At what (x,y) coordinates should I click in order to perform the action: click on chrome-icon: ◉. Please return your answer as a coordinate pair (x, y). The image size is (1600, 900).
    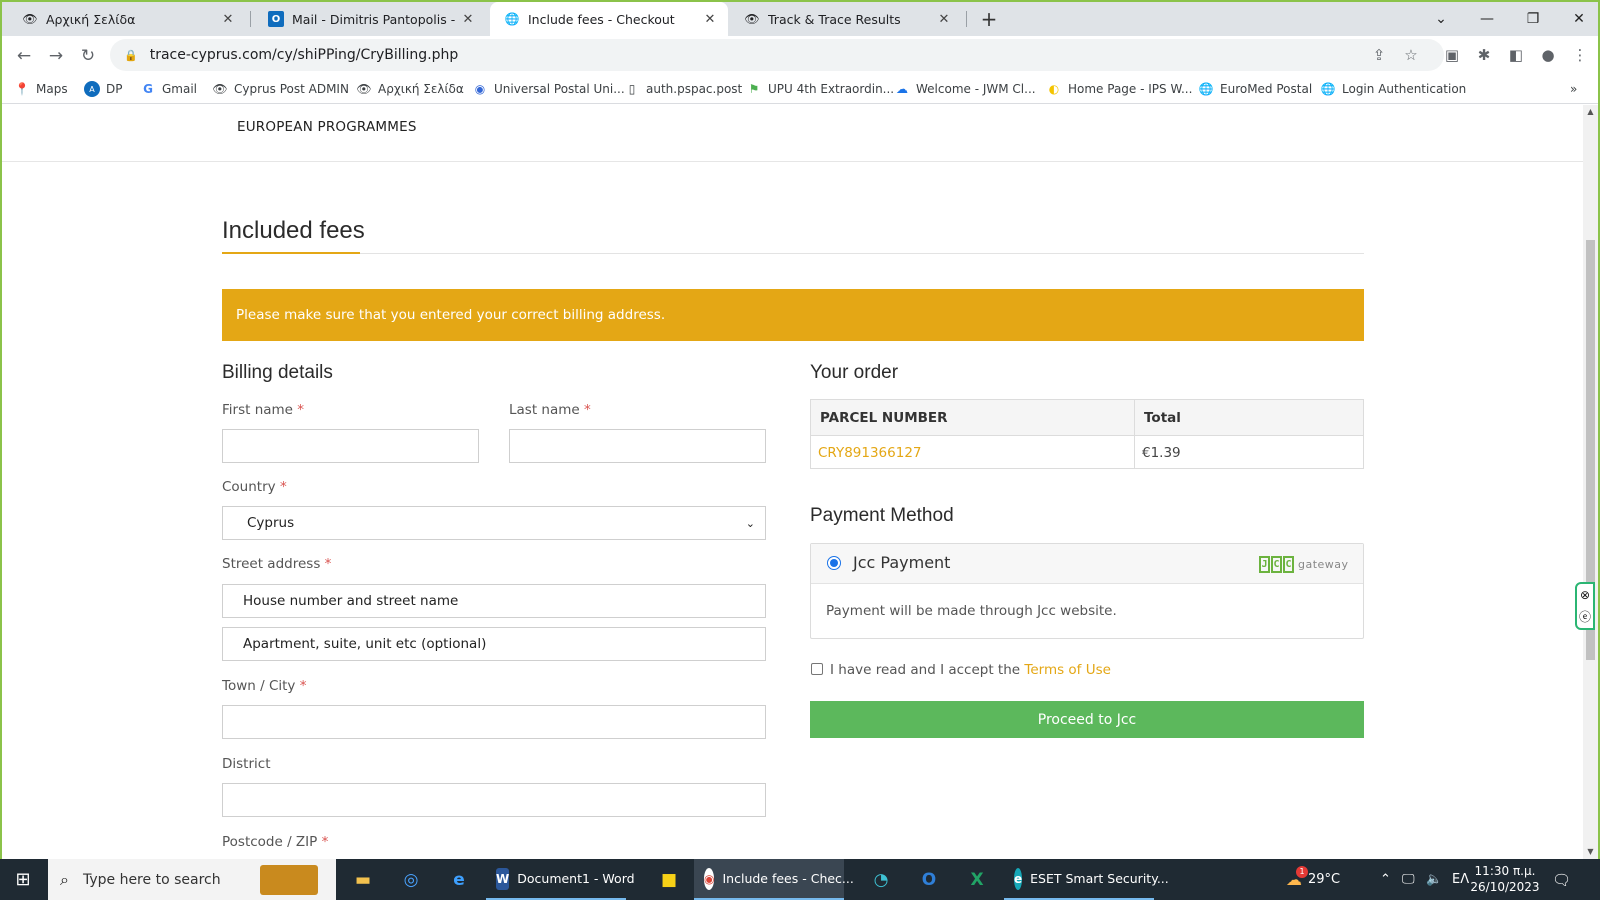
    Looking at the image, I should click on (709, 878).